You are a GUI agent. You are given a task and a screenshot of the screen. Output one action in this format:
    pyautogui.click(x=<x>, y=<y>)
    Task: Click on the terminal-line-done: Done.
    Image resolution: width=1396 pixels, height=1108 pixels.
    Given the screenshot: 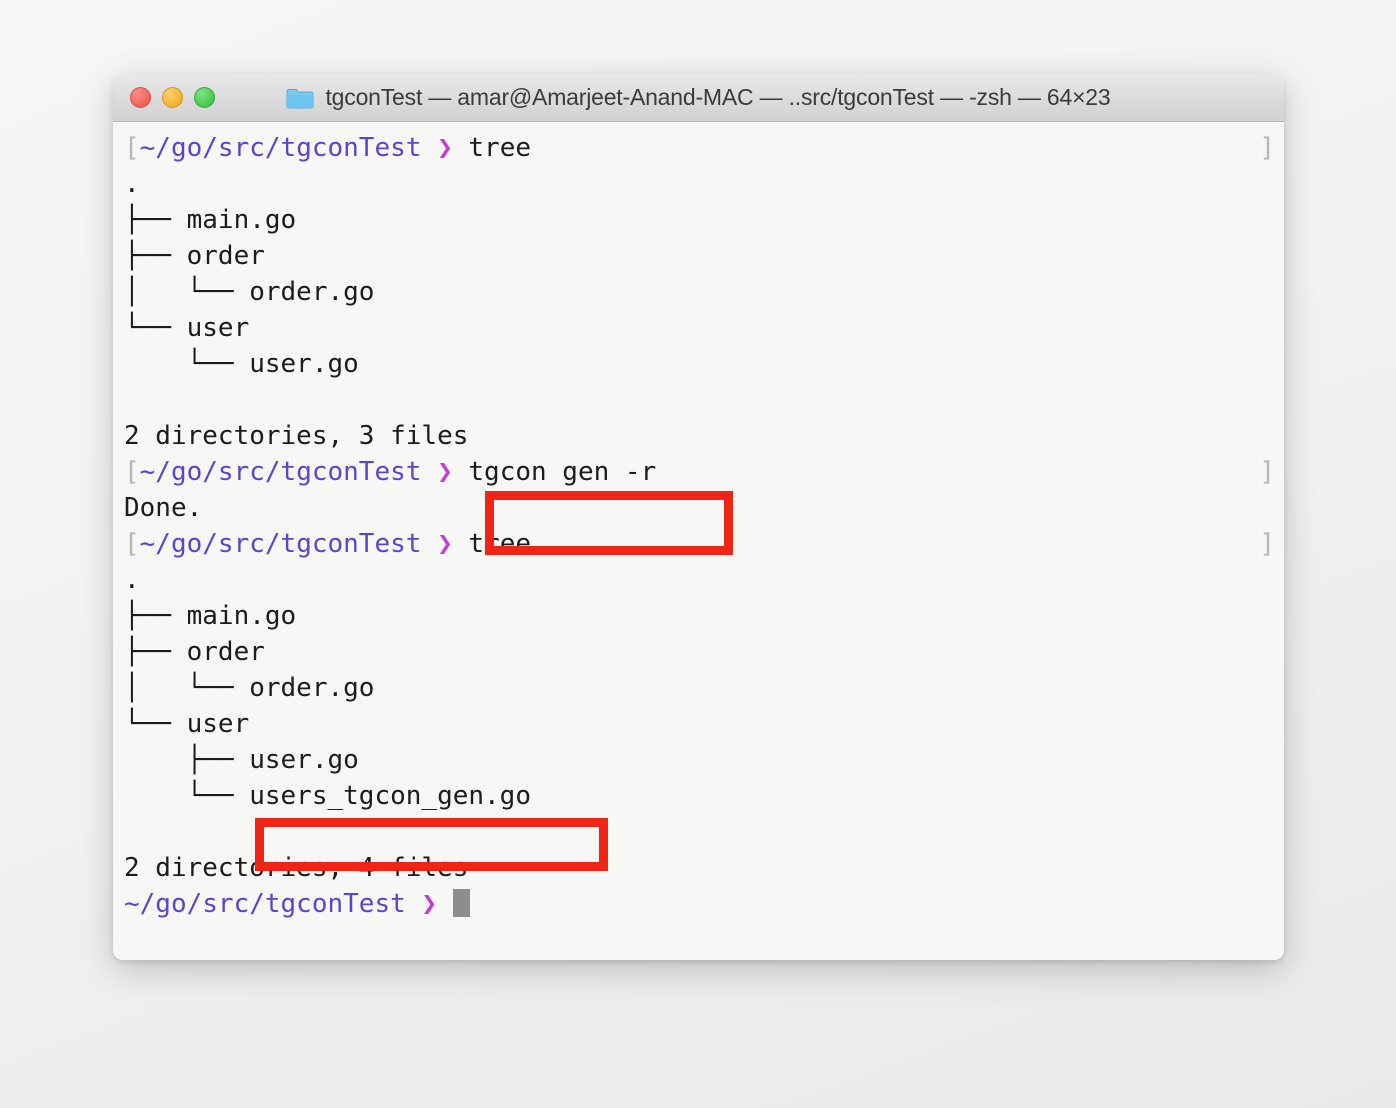 What is the action you would take?
    pyautogui.click(x=163, y=508)
    